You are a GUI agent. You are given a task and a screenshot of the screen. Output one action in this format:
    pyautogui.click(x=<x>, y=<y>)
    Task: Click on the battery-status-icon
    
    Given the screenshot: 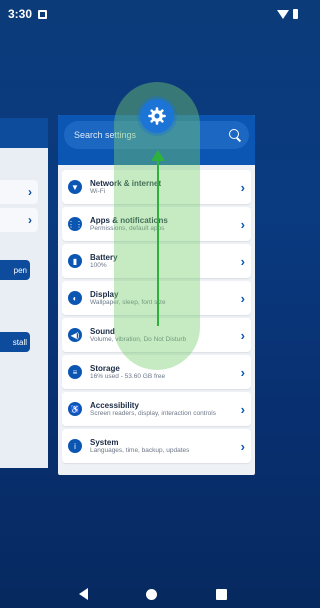 What is the action you would take?
    pyautogui.click(x=295, y=14)
    